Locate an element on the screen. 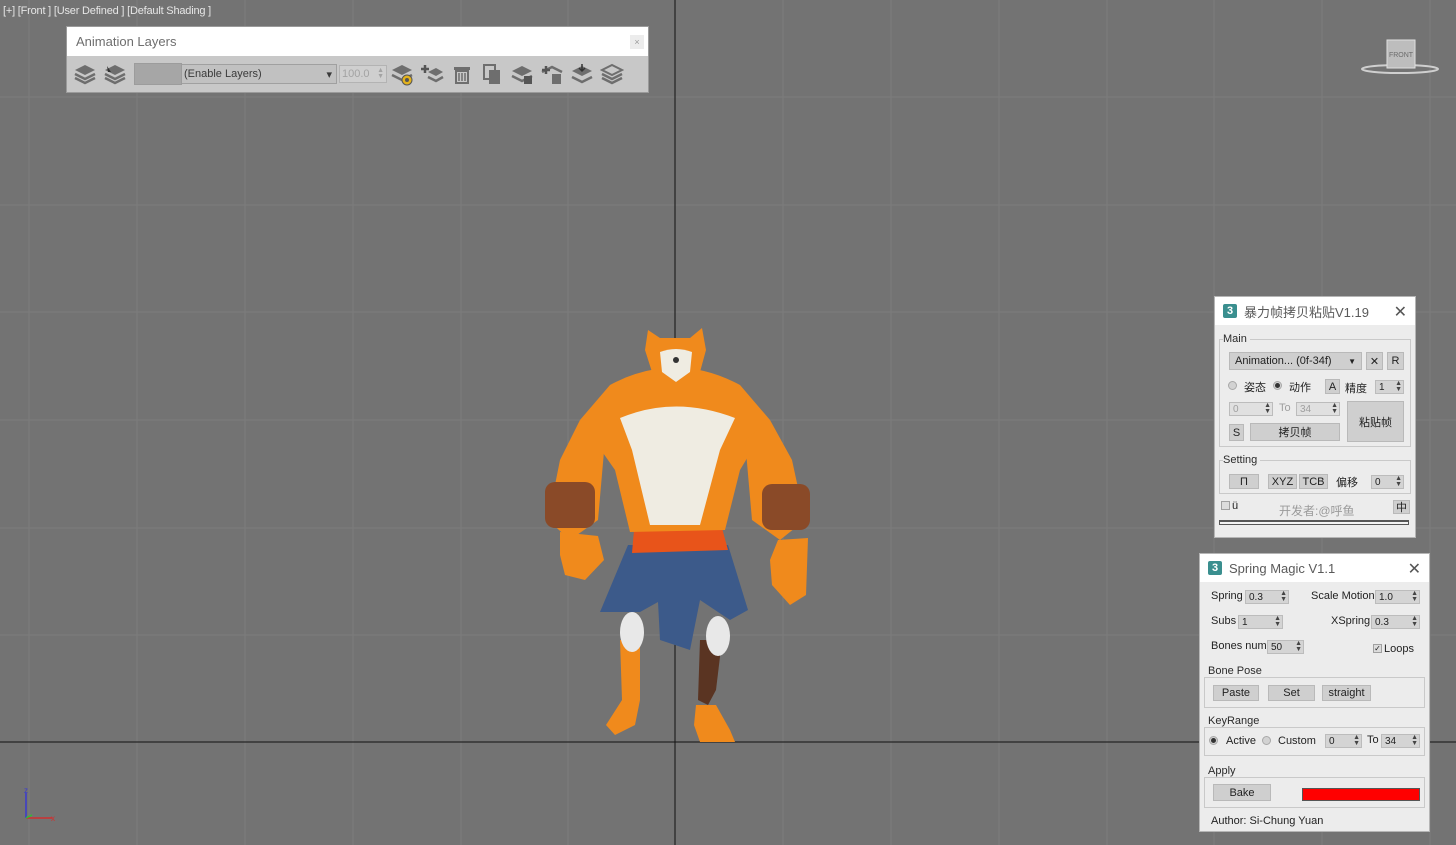  to-frame-value: 34 is located at coordinates (1306, 409).